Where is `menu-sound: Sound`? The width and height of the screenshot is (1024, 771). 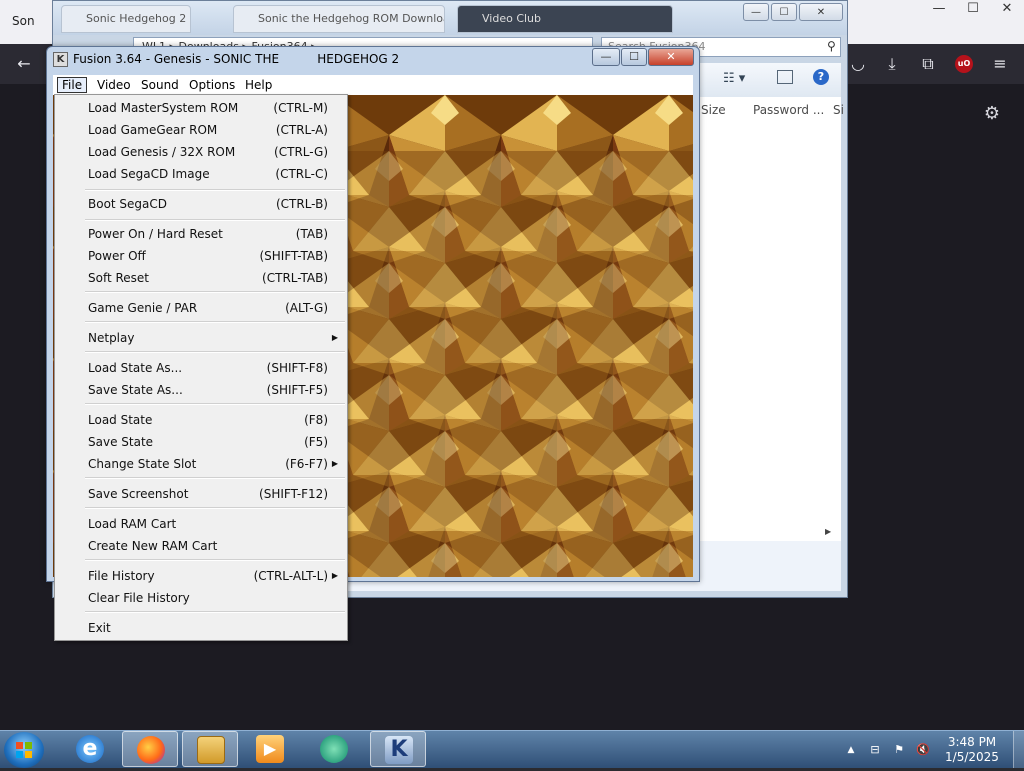
menu-sound: Sound is located at coordinates (160, 85).